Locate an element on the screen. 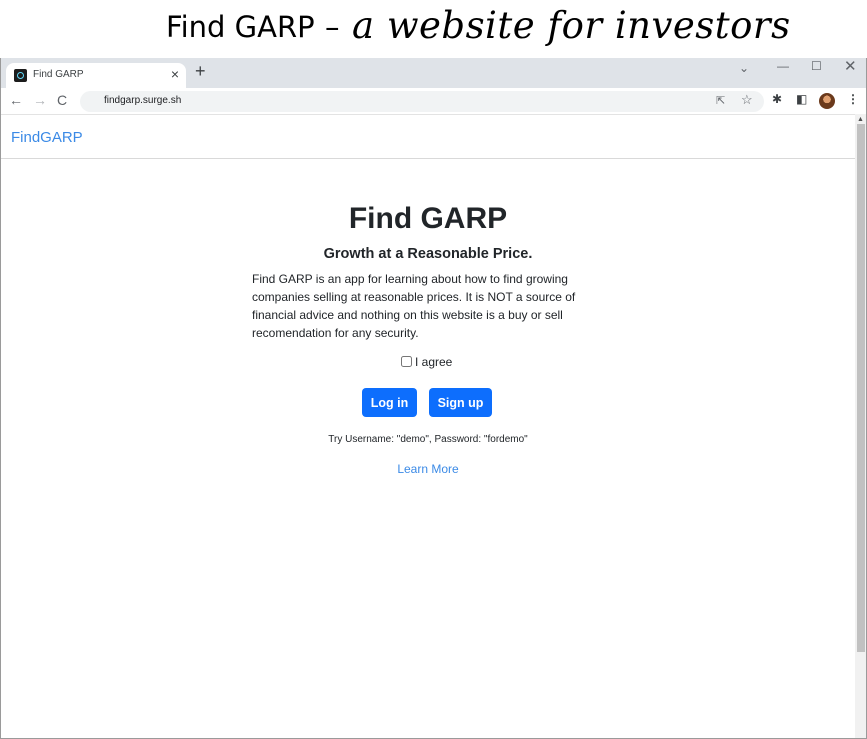  agree-checkbox is located at coordinates (406, 361).